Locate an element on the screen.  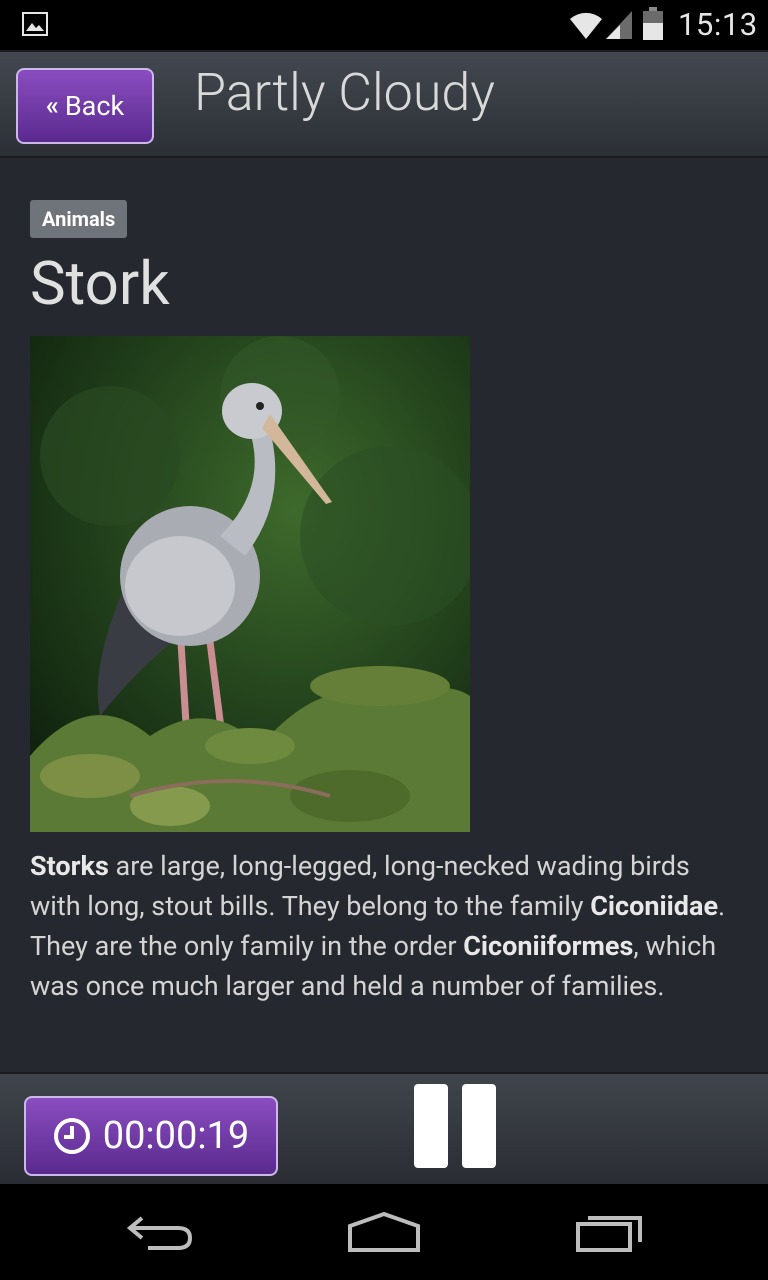
term-ciconiiformes: Ciconiiformes is located at coordinates (548, 946).